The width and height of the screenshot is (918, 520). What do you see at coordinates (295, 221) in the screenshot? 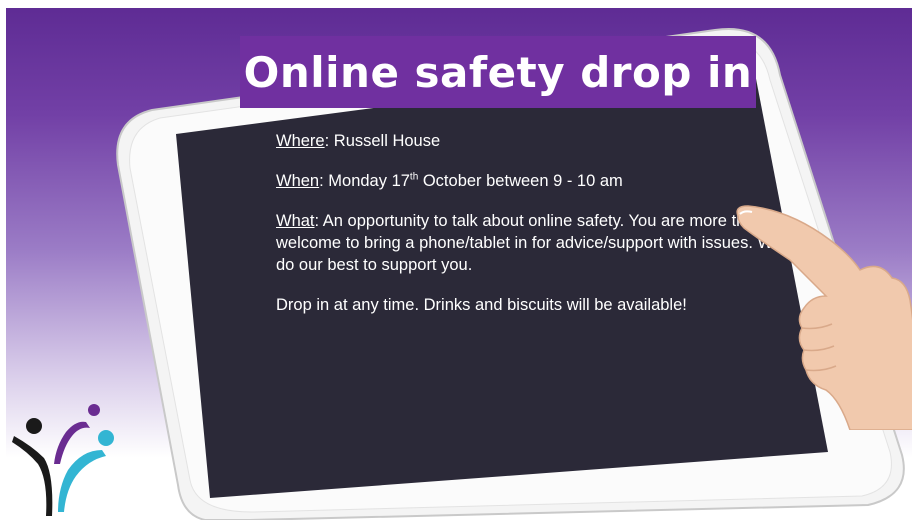
I see `what-label: What` at bounding box center [295, 221].